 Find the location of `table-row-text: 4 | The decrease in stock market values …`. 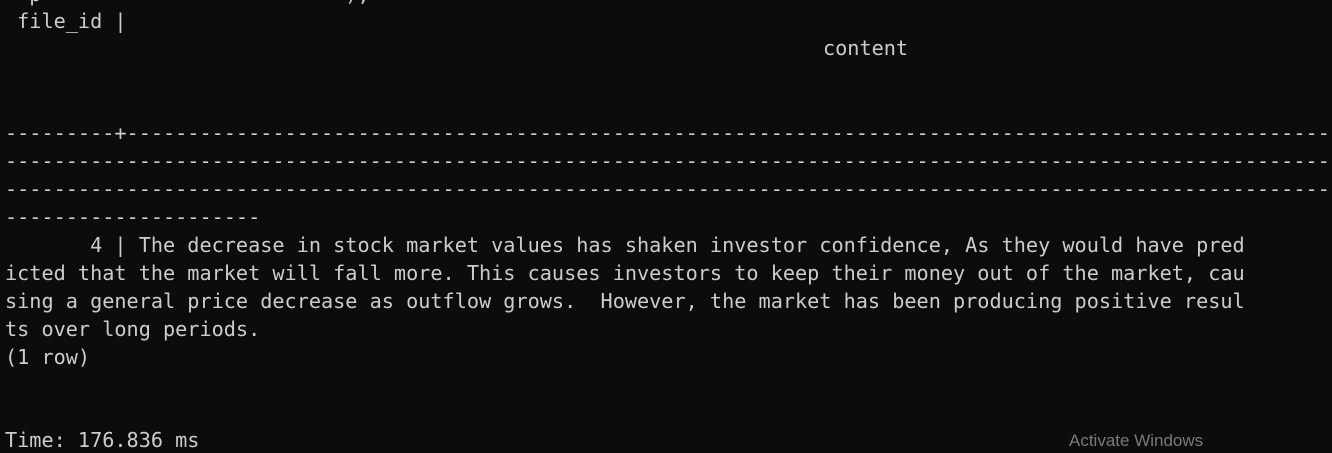

table-row-text: 4 | The decrease in stock market values … is located at coordinates (625, 245).